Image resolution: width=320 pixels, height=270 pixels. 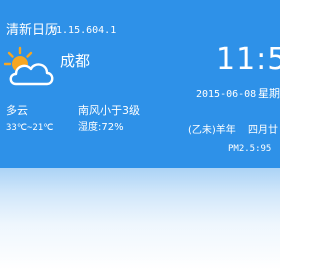 What do you see at coordinates (17, 110) in the screenshot?
I see `weather-condition: 多云` at bounding box center [17, 110].